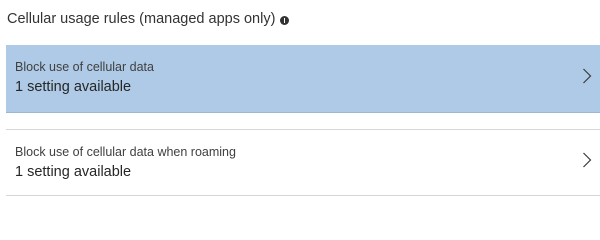  What do you see at coordinates (285, 20) in the screenshot?
I see `info-icon` at bounding box center [285, 20].